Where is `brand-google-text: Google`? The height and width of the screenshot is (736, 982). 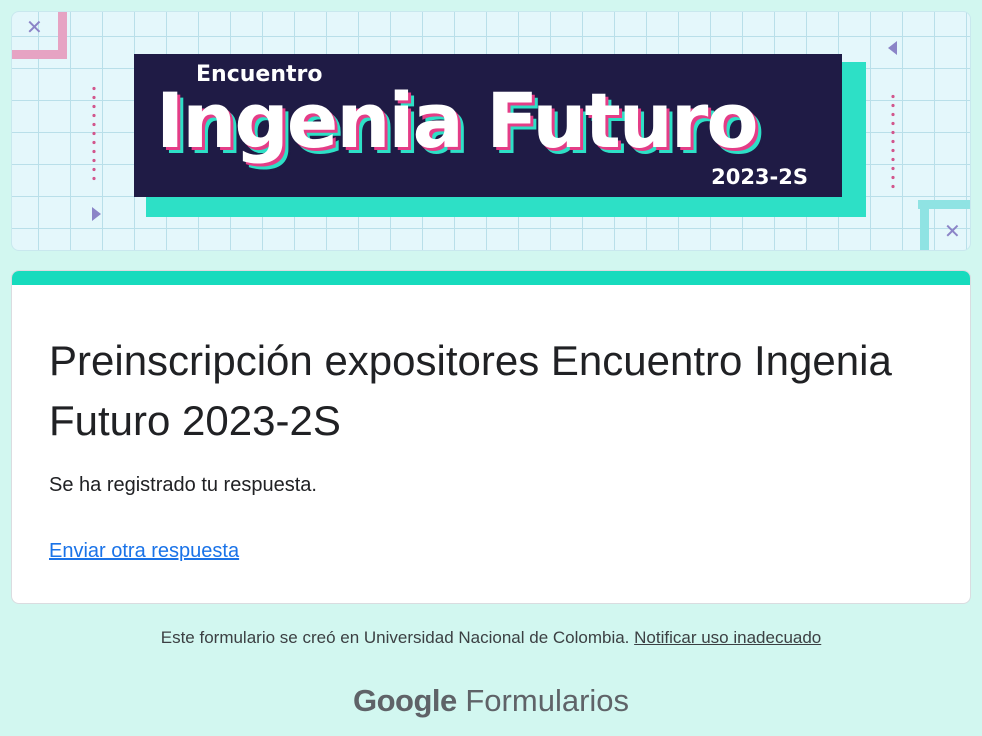 brand-google-text: Google is located at coordinates (404, 700).